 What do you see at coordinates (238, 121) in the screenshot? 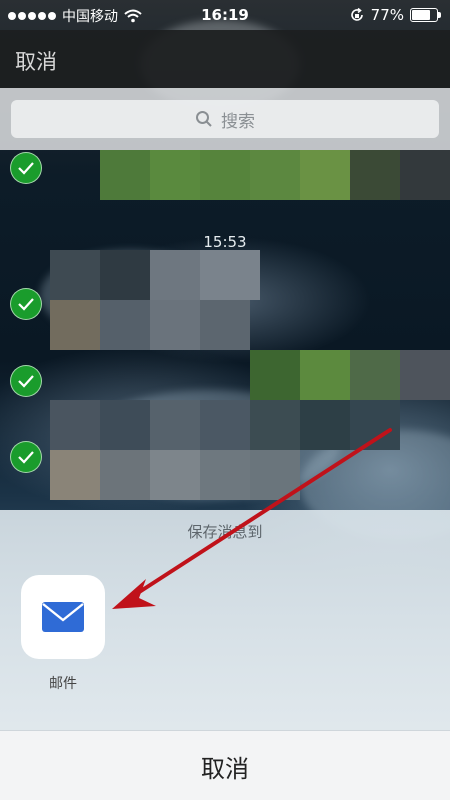
I see `search-placeholder: 搜索` at bounding box center [238, 121].